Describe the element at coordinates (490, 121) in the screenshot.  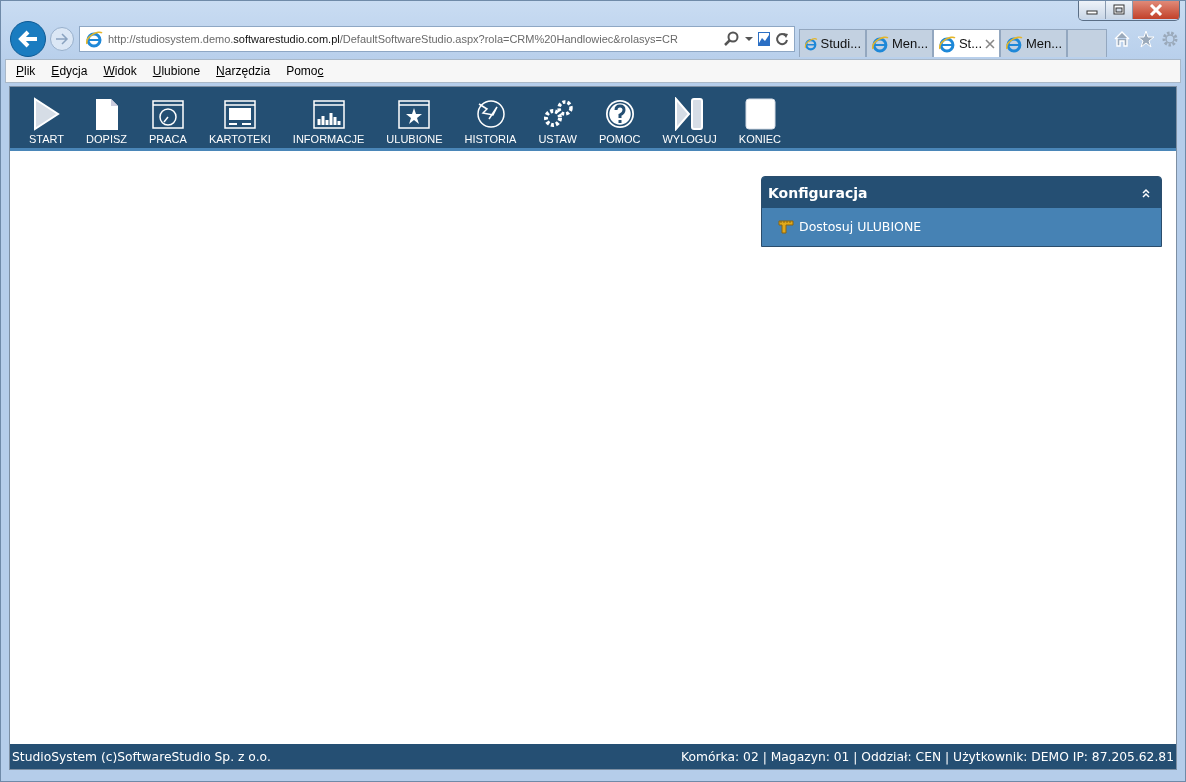
I see `toolbar-button: HISTORIA` at that location.